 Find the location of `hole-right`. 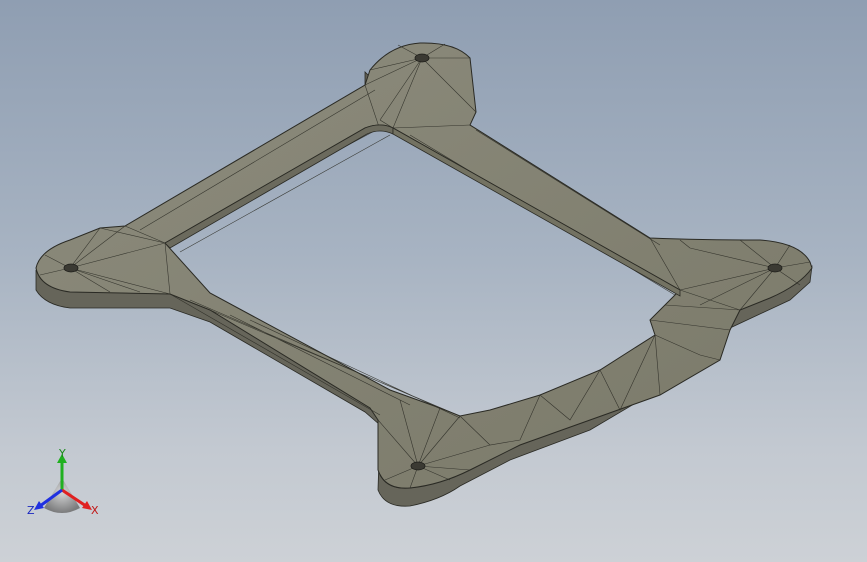

hole-right is located at coordinates (775, 268).